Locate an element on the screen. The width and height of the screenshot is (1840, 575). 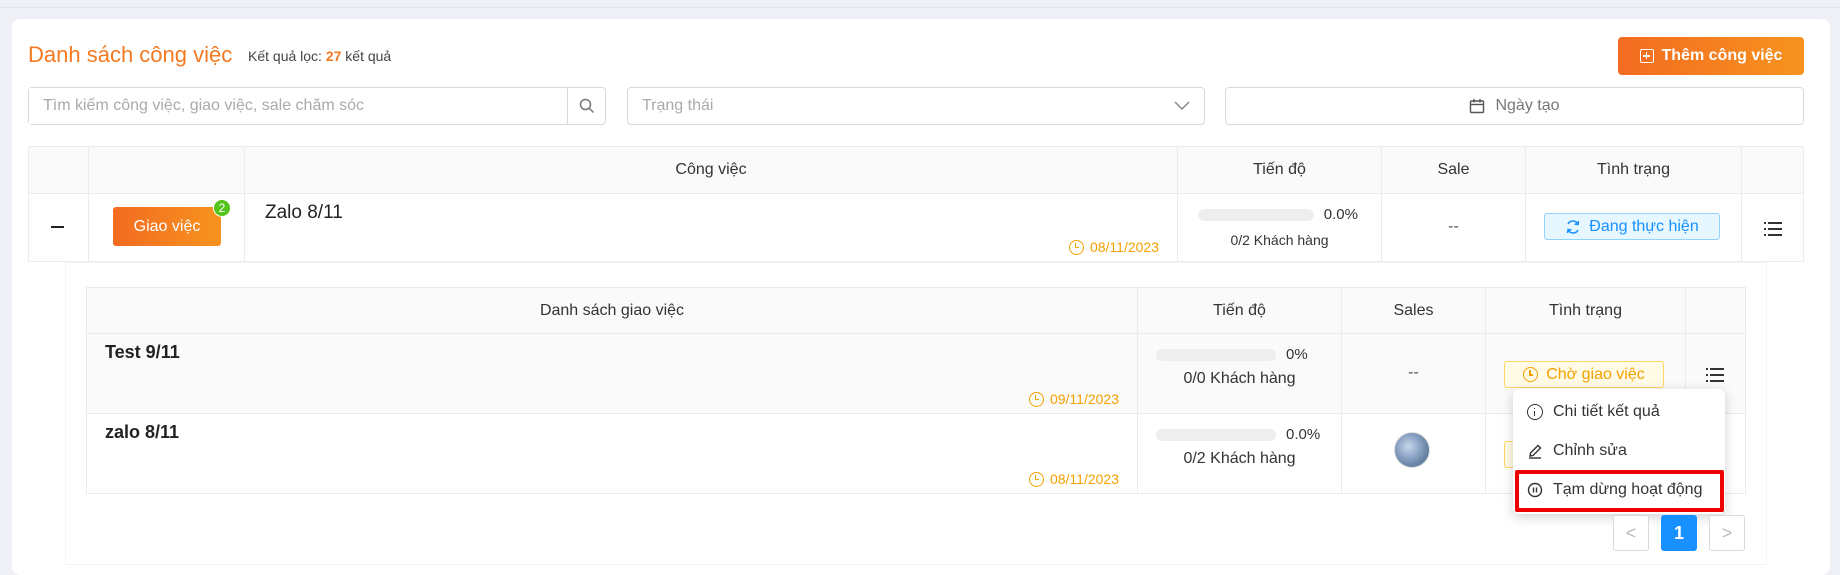
subtask-date-value: 09/11/2023 is located at coordinates (1084, 399).